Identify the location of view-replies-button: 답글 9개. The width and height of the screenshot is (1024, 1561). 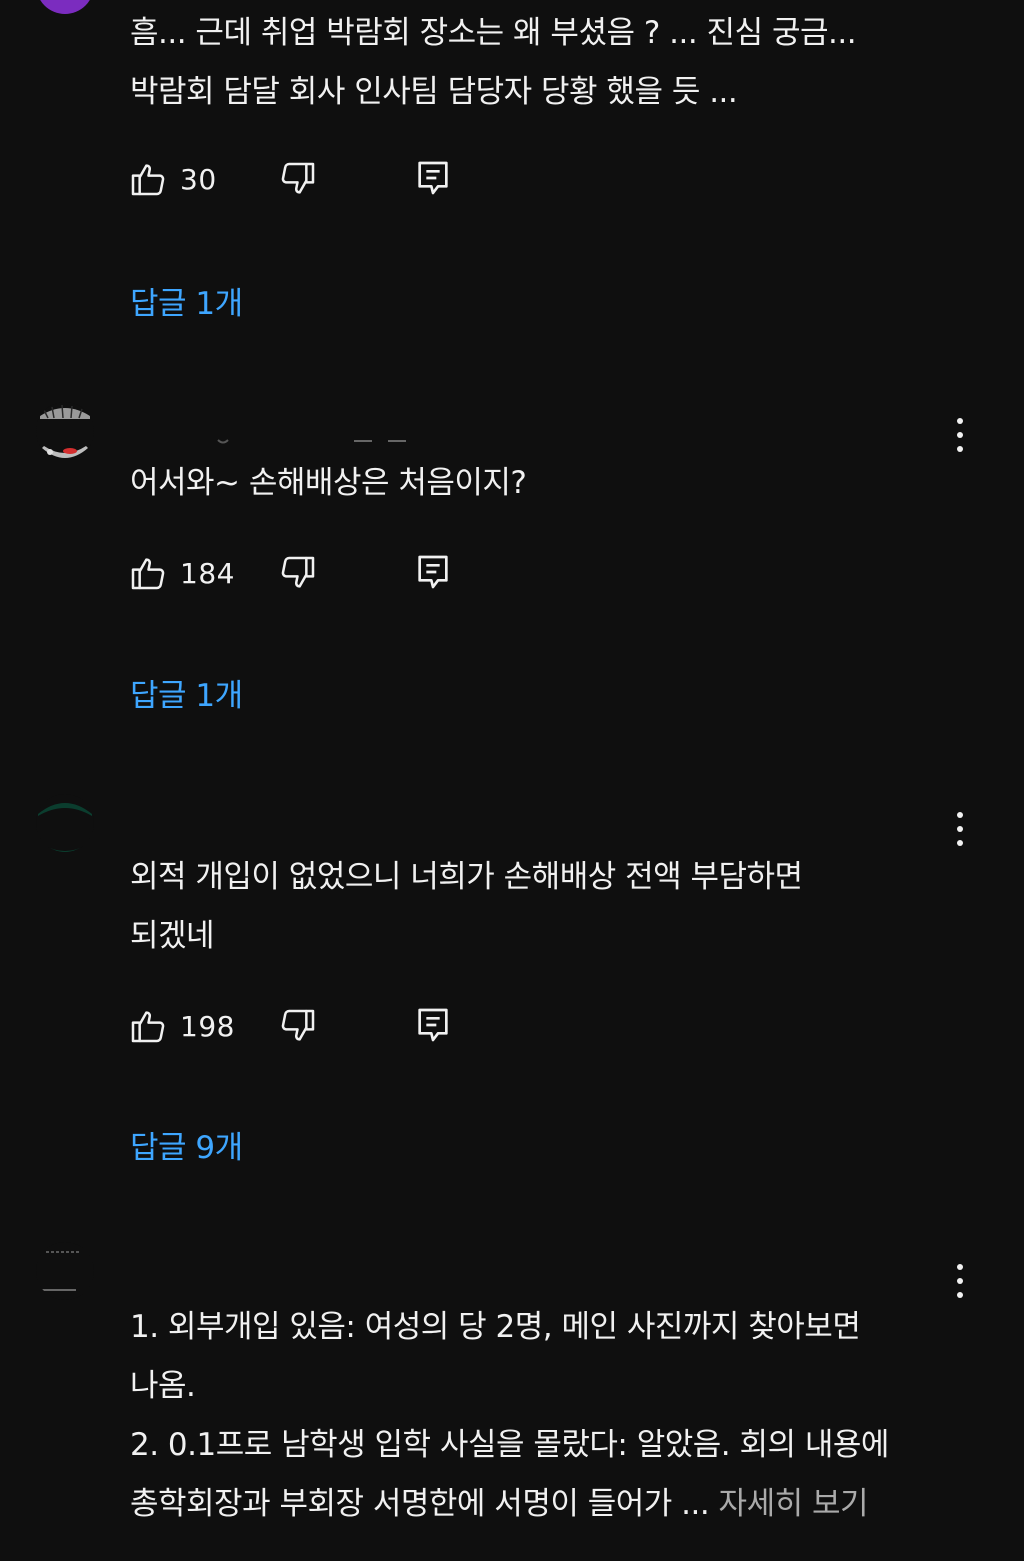
(186, 1144).